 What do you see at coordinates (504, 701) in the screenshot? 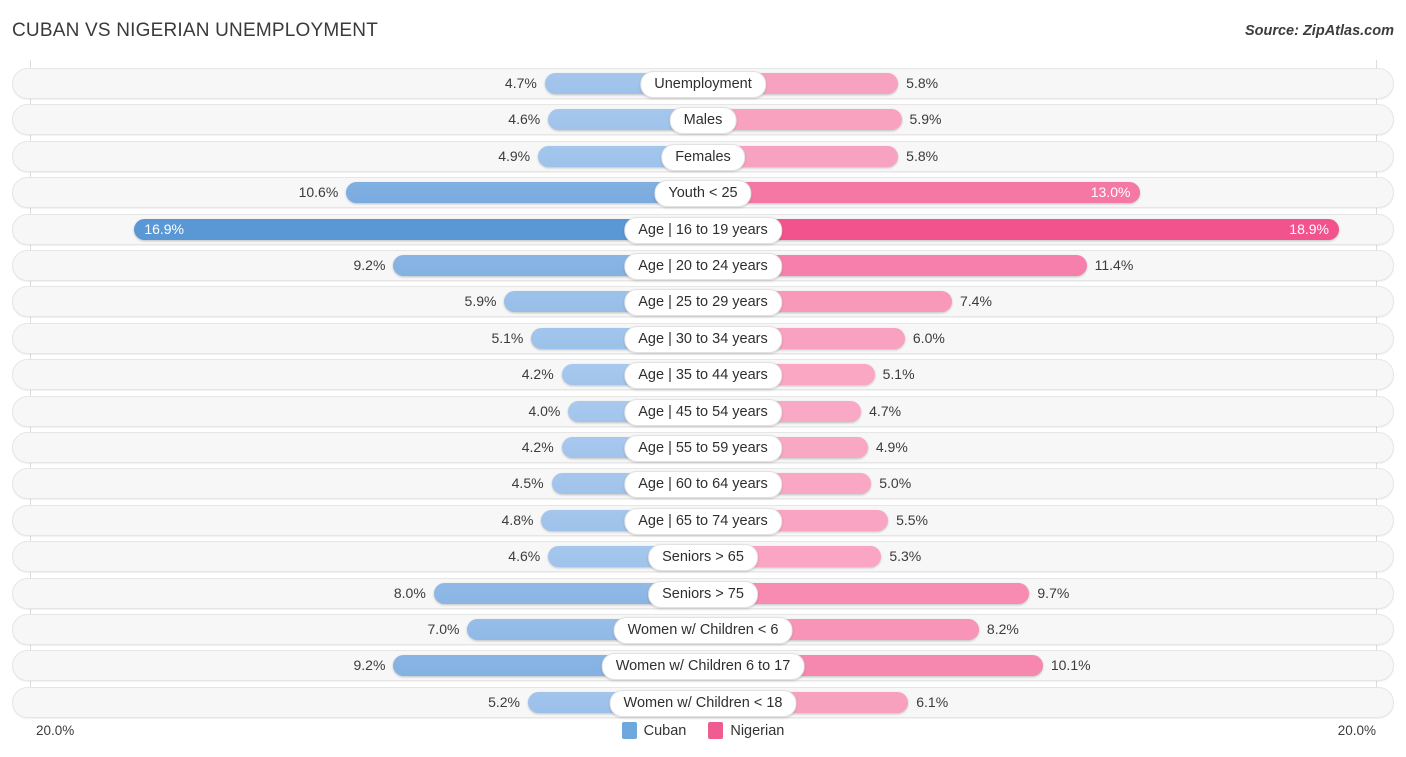
I see `bar-value-cuban: 5.2%` at bounding box center [504, 701].